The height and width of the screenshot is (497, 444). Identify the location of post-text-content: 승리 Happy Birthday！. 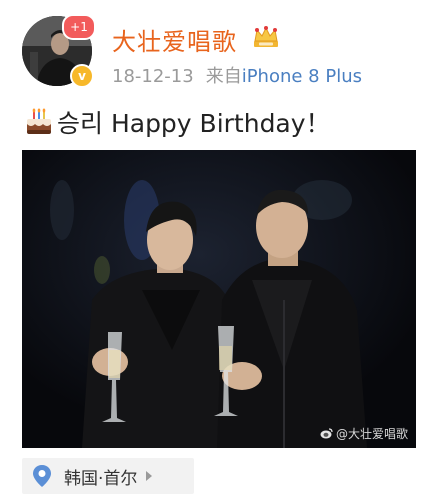
(194, 123).